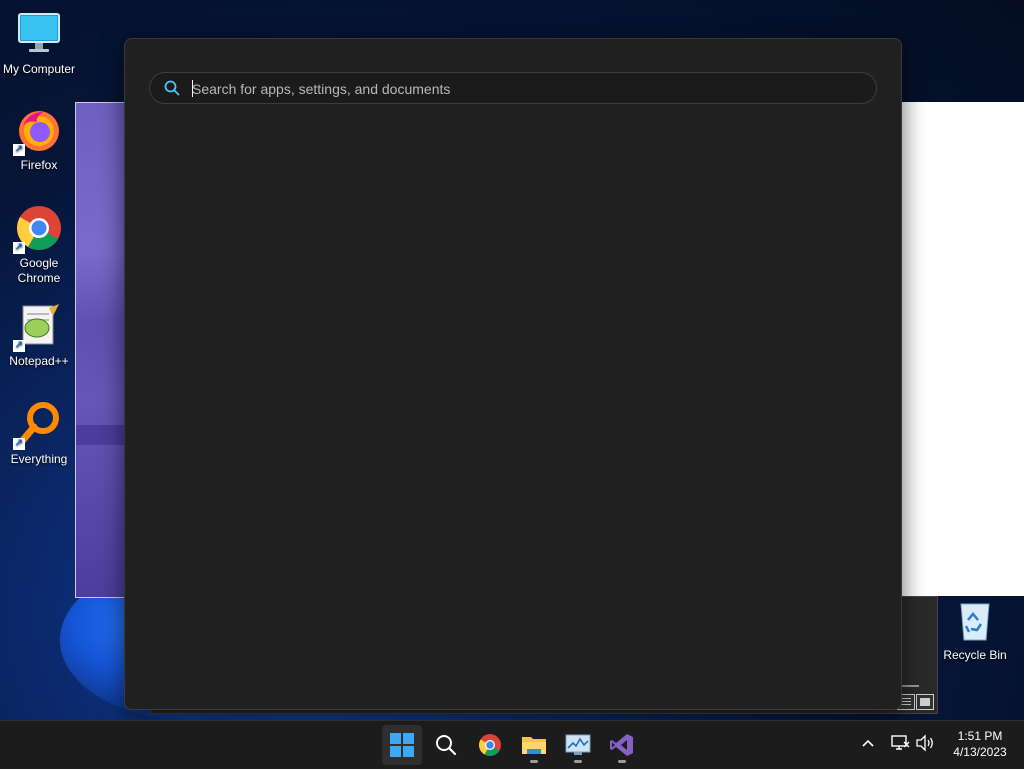 This screenshot has width=1024, height=769. I want to click on start-button, so click(402, 745).